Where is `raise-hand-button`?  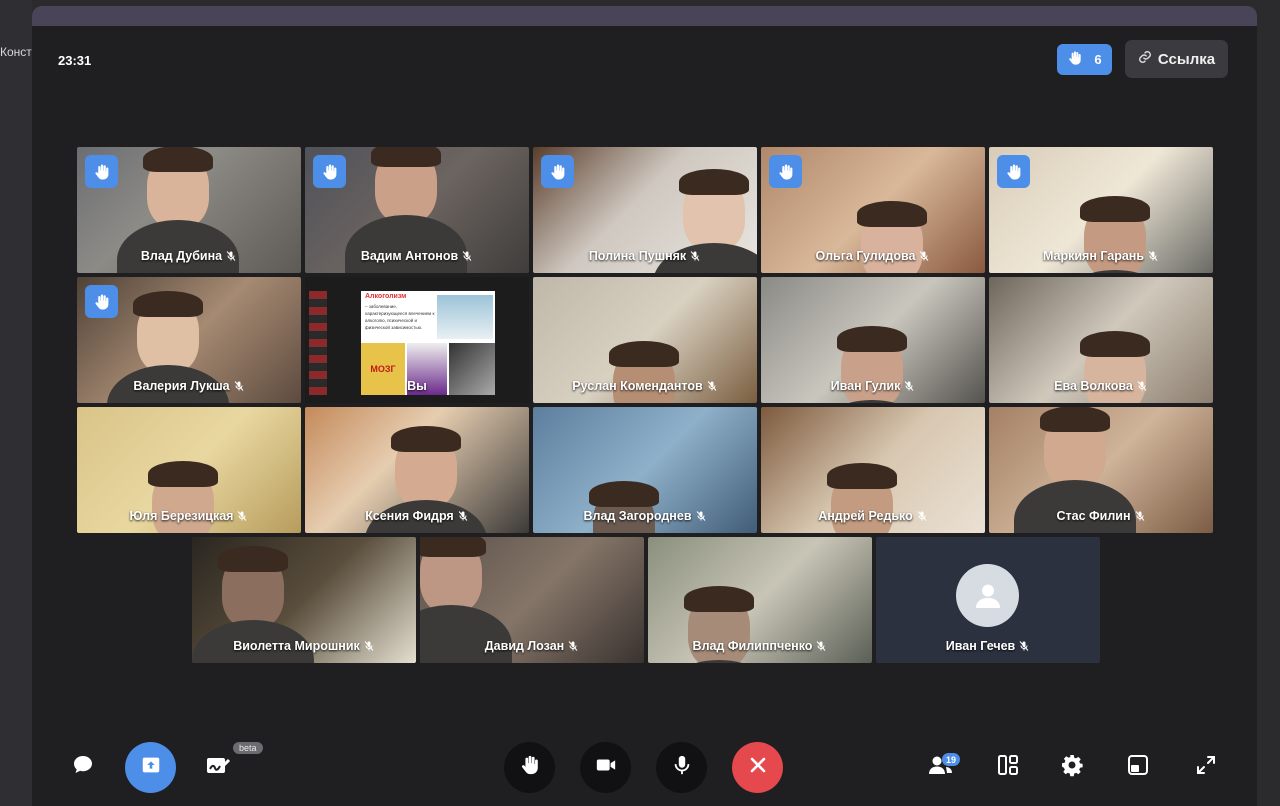 raise-hand-button is located at coordinates (529, 767).